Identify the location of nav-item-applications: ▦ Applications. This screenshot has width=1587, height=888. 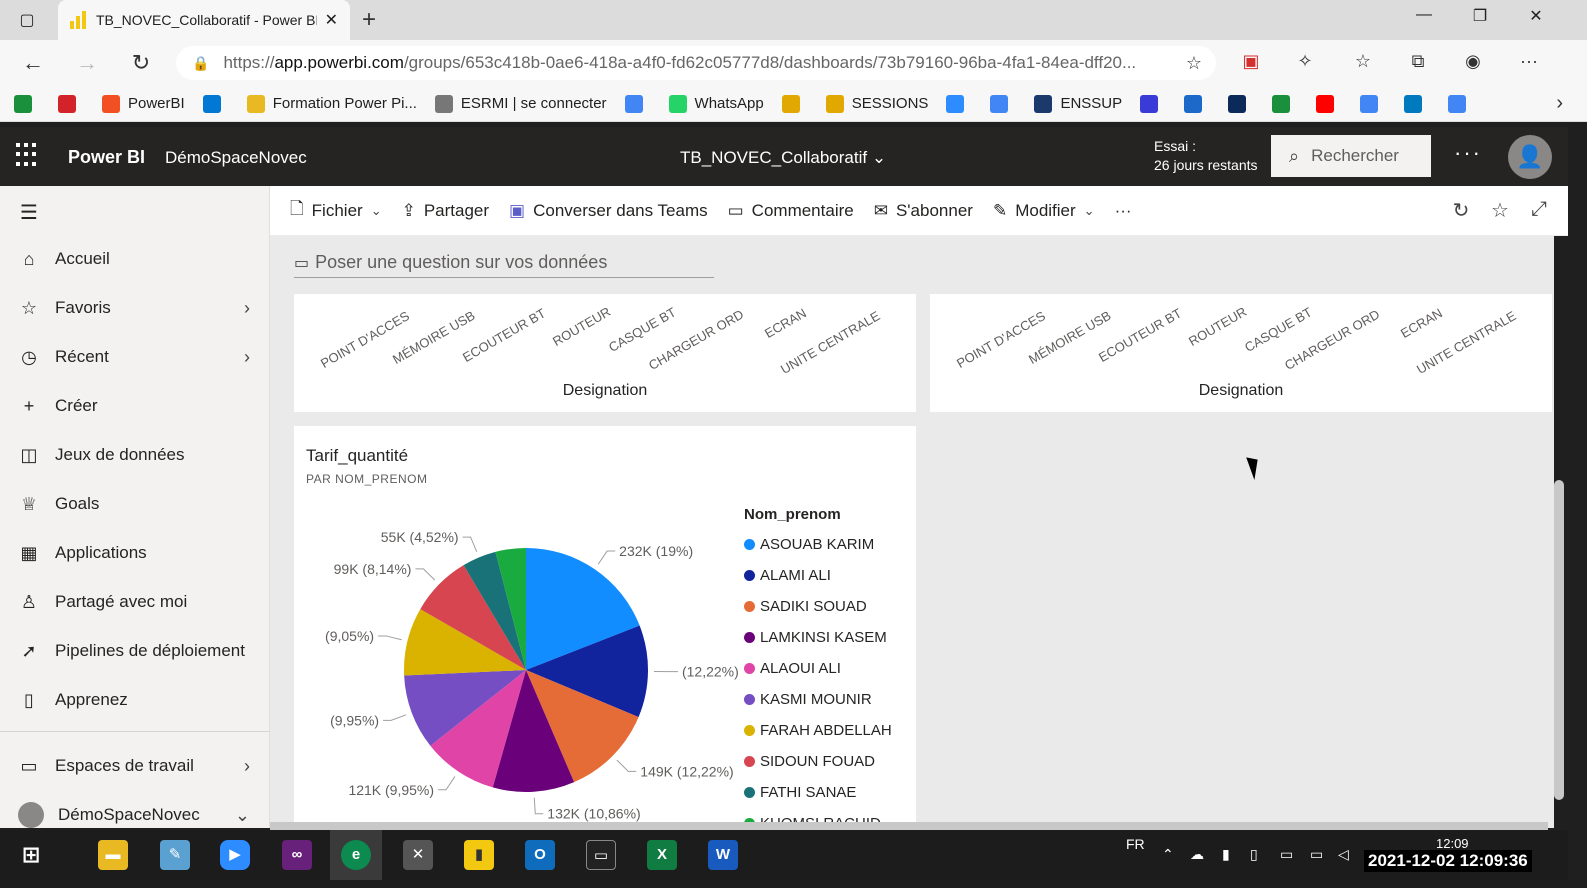
(135, 553).